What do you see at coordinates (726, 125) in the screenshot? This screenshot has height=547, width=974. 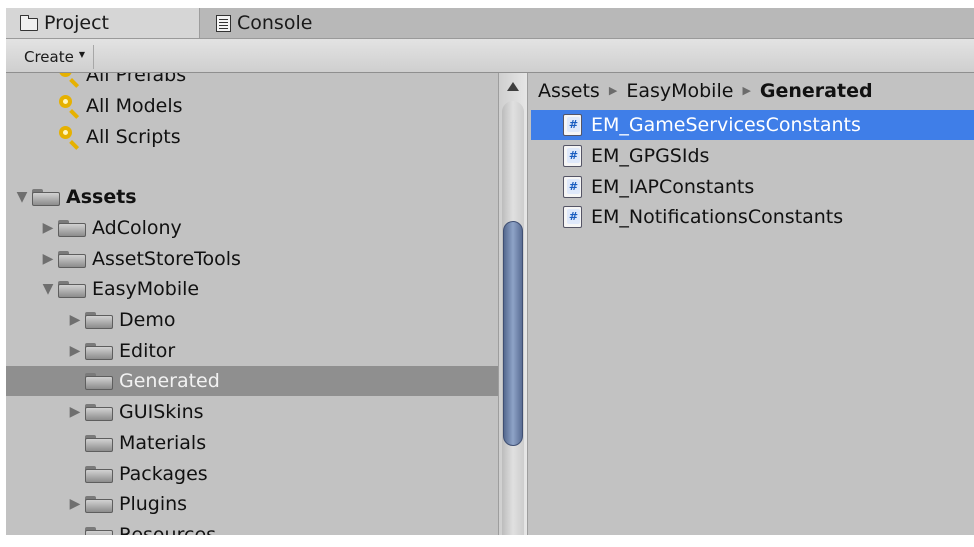 I see `file-label: EM_GameServicesConstants` at bounding box center [726, 125].